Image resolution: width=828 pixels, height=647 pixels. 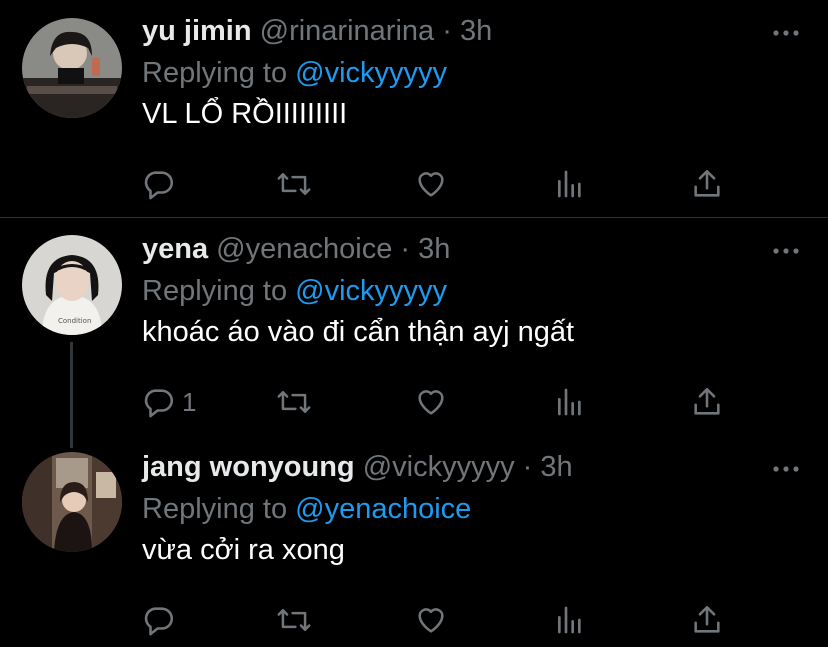 I want to click on handle: @vickyyyyy, so click(x=439, y=467).